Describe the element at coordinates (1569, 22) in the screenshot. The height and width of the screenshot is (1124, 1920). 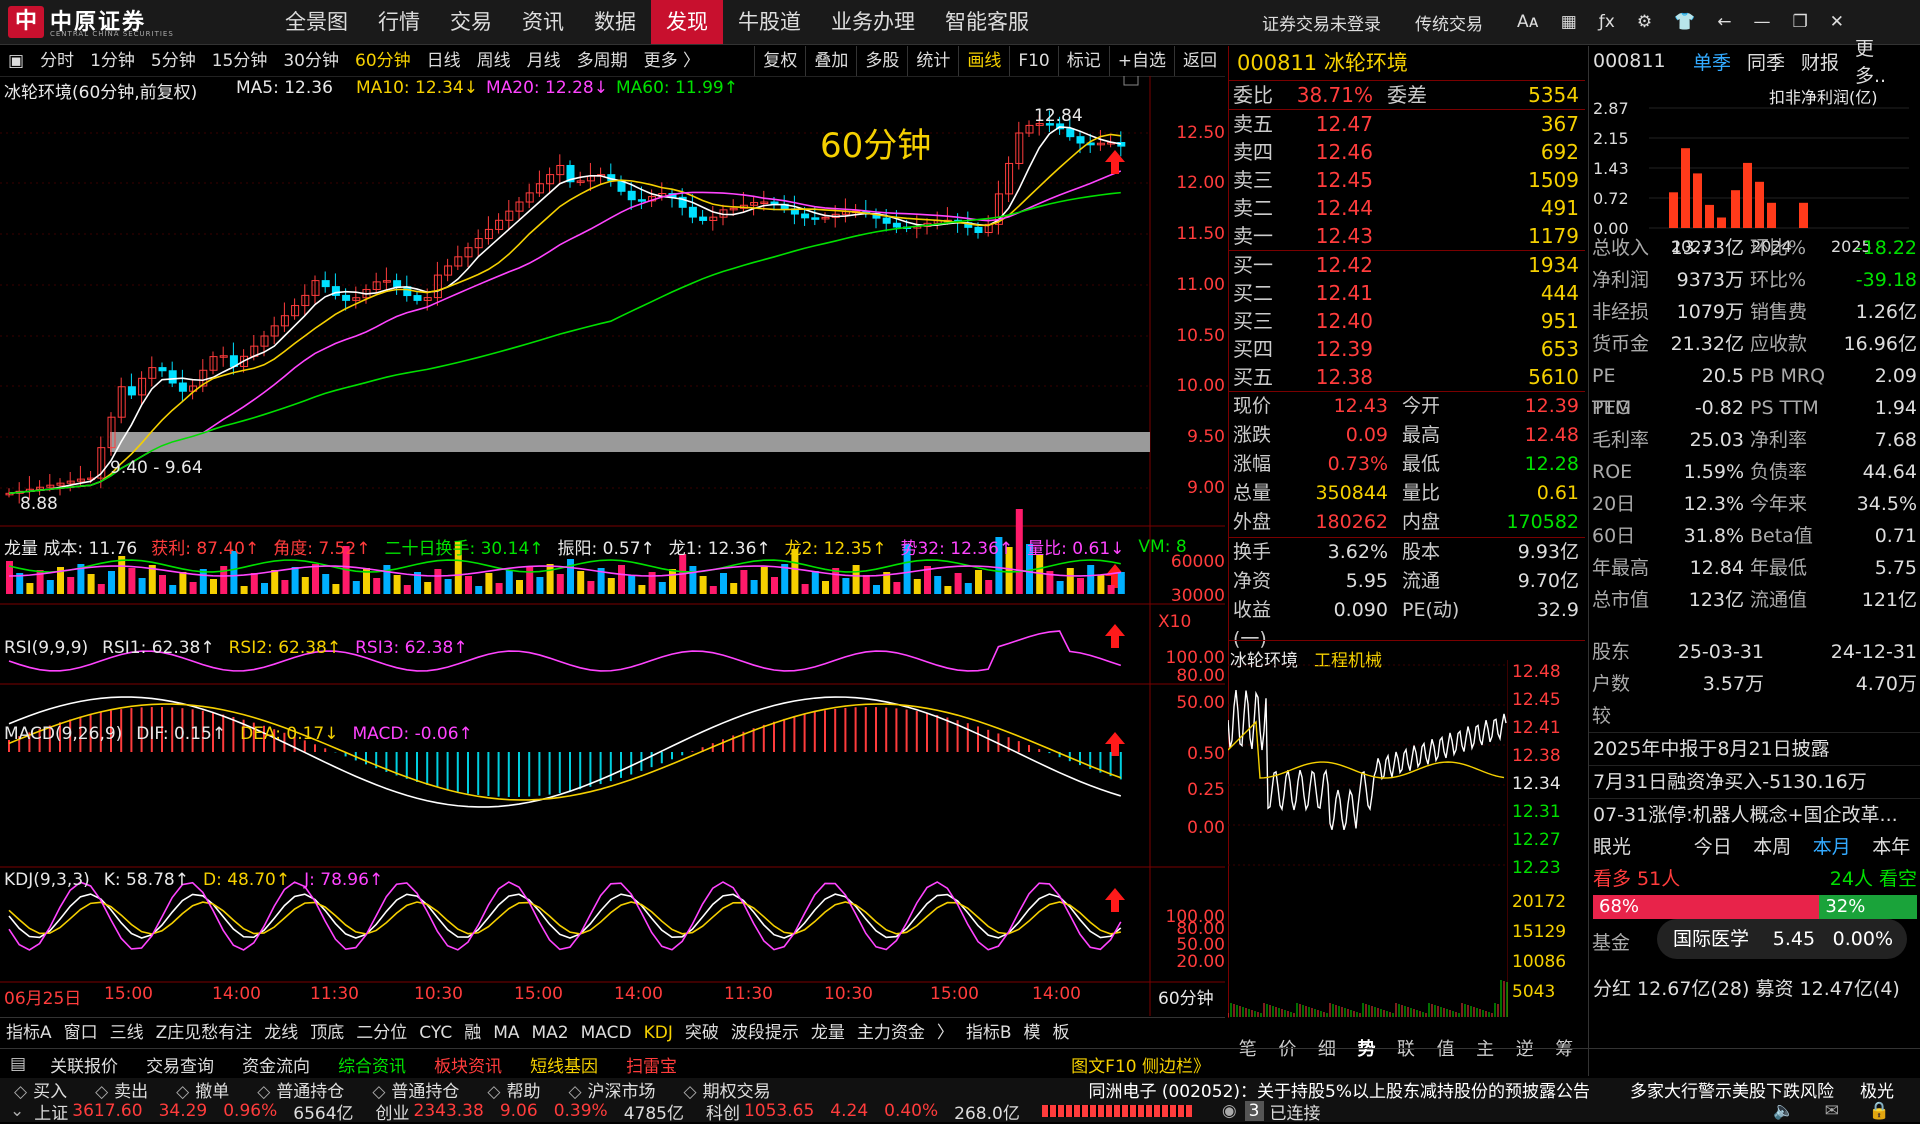
I see `grid-layout-icon: ▦` at that location.